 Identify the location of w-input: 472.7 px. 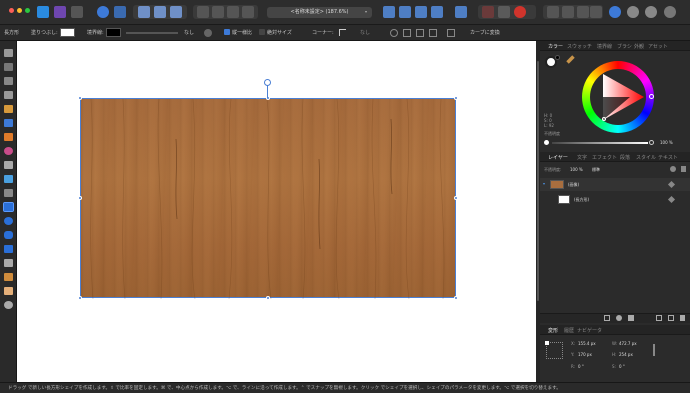
(628, 343).